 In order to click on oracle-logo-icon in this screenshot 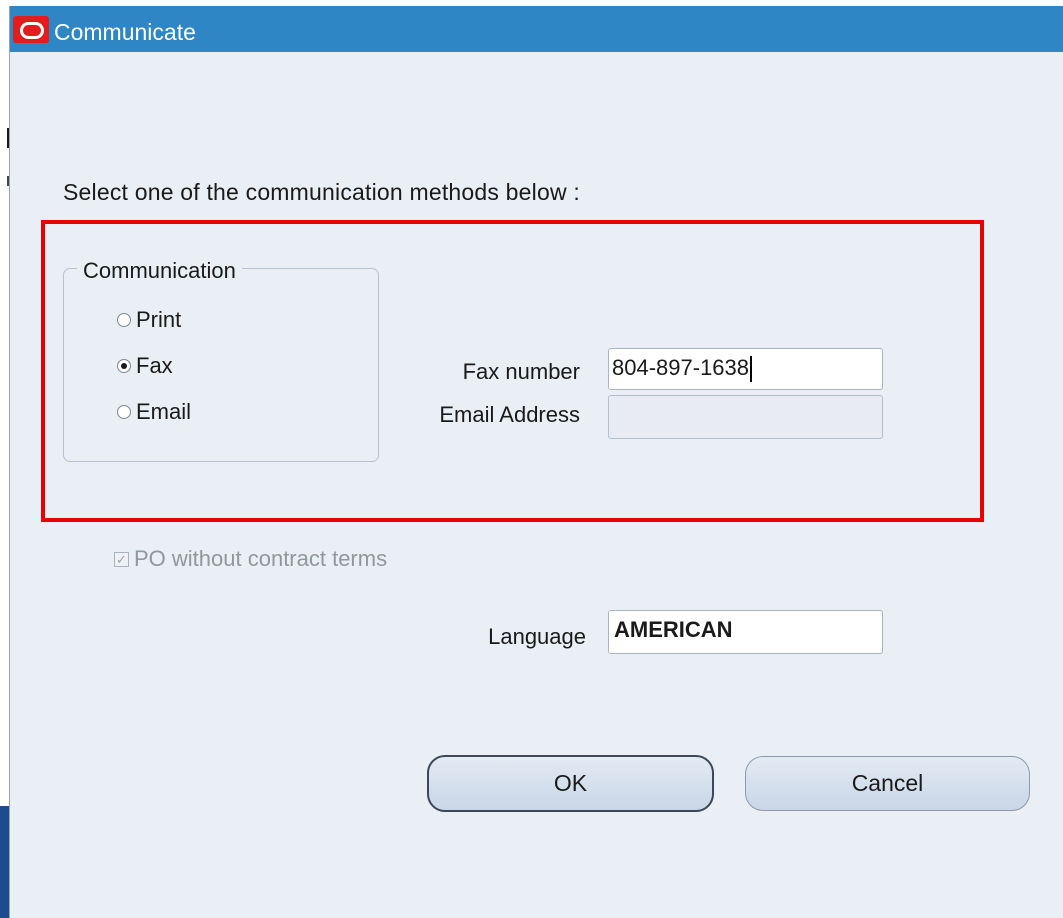, I will do `click(31, 29)`.